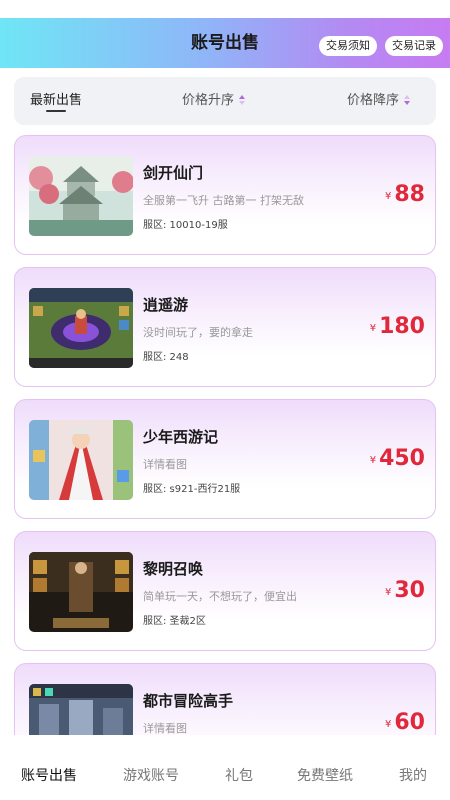  I want to click on listing-description: 简单玩一天，不想玩了，便宜出, so click(220, 596).